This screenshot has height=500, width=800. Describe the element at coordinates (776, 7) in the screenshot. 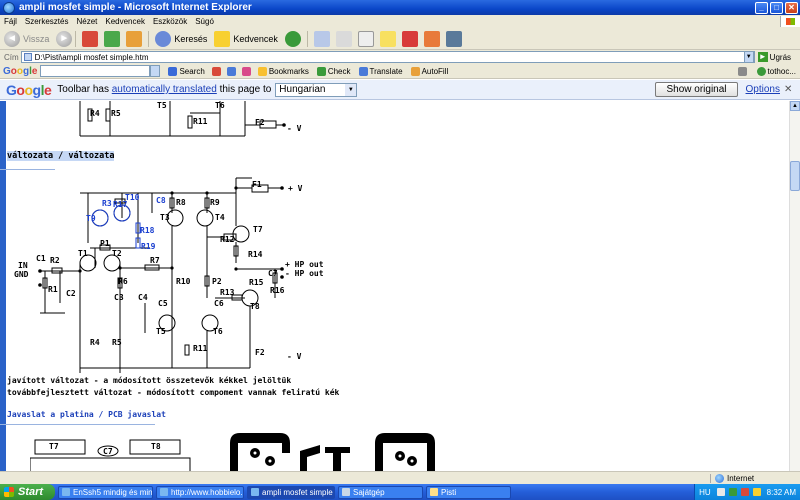

I see `maximize-button: □` at that location.